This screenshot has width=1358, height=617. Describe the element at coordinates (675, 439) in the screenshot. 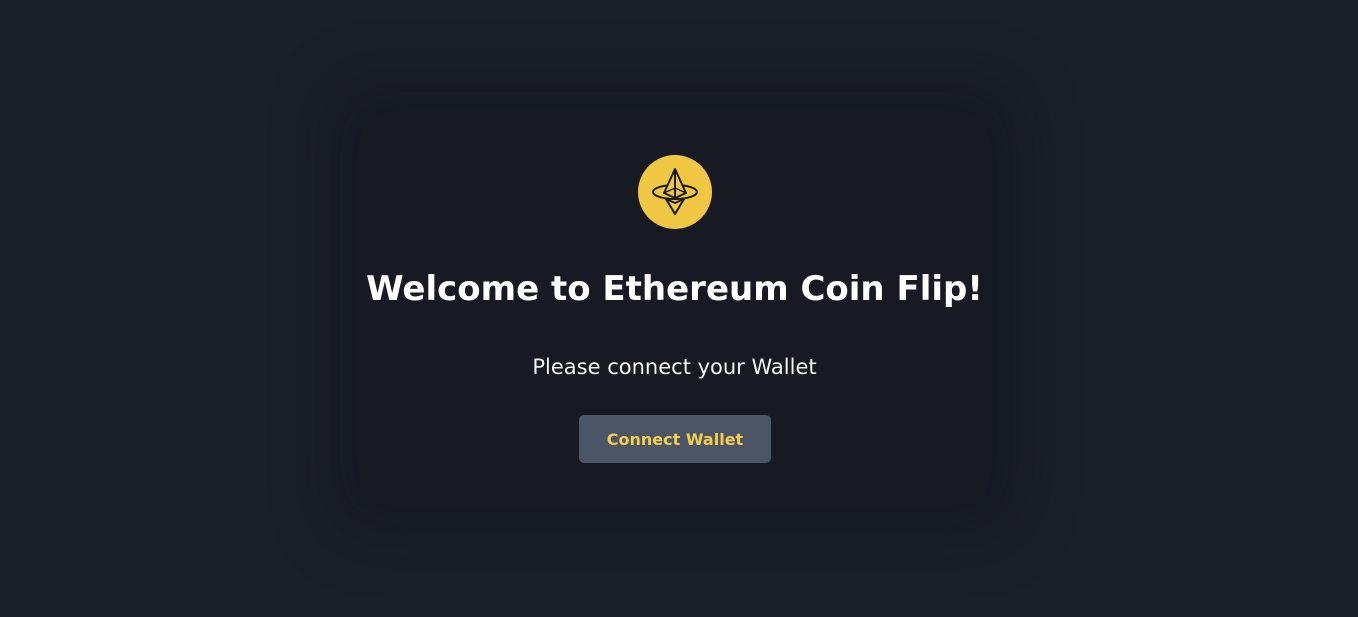

I see `connect-wallet-button: Connect Wallet` at that location.